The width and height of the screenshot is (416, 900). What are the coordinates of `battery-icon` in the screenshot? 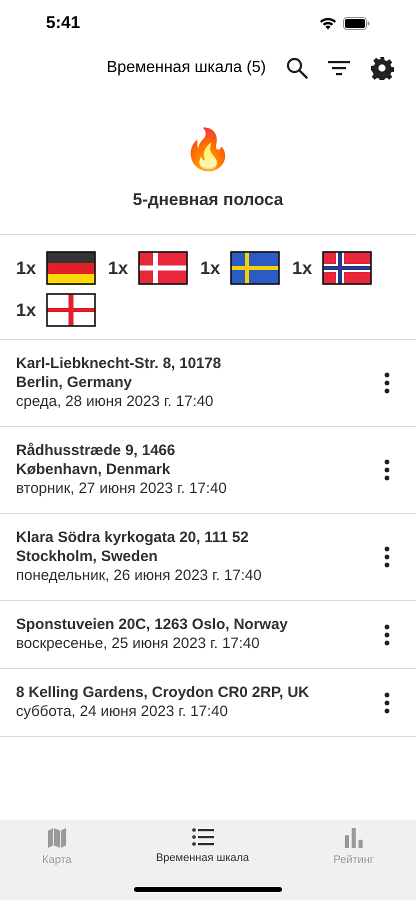 It's located at (356, 23).